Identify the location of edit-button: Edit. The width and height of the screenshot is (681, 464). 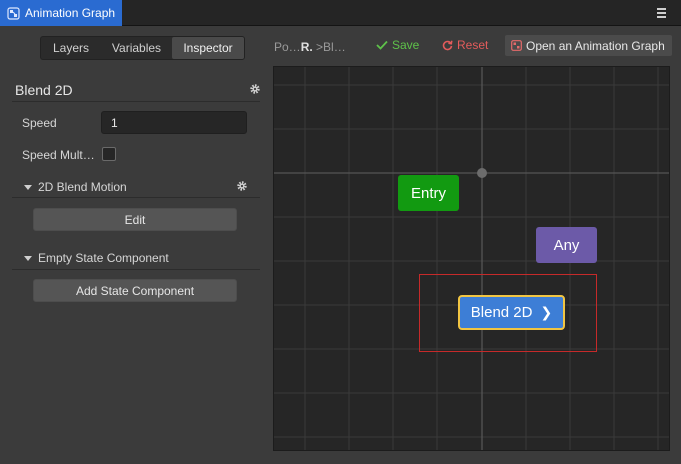
(135, 219).